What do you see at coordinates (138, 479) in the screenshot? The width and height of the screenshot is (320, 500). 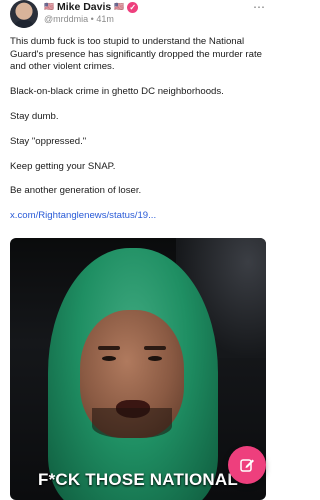 I see `video-caption: F*CK THOSE NATIONAL` at bounding box center [138, 479].